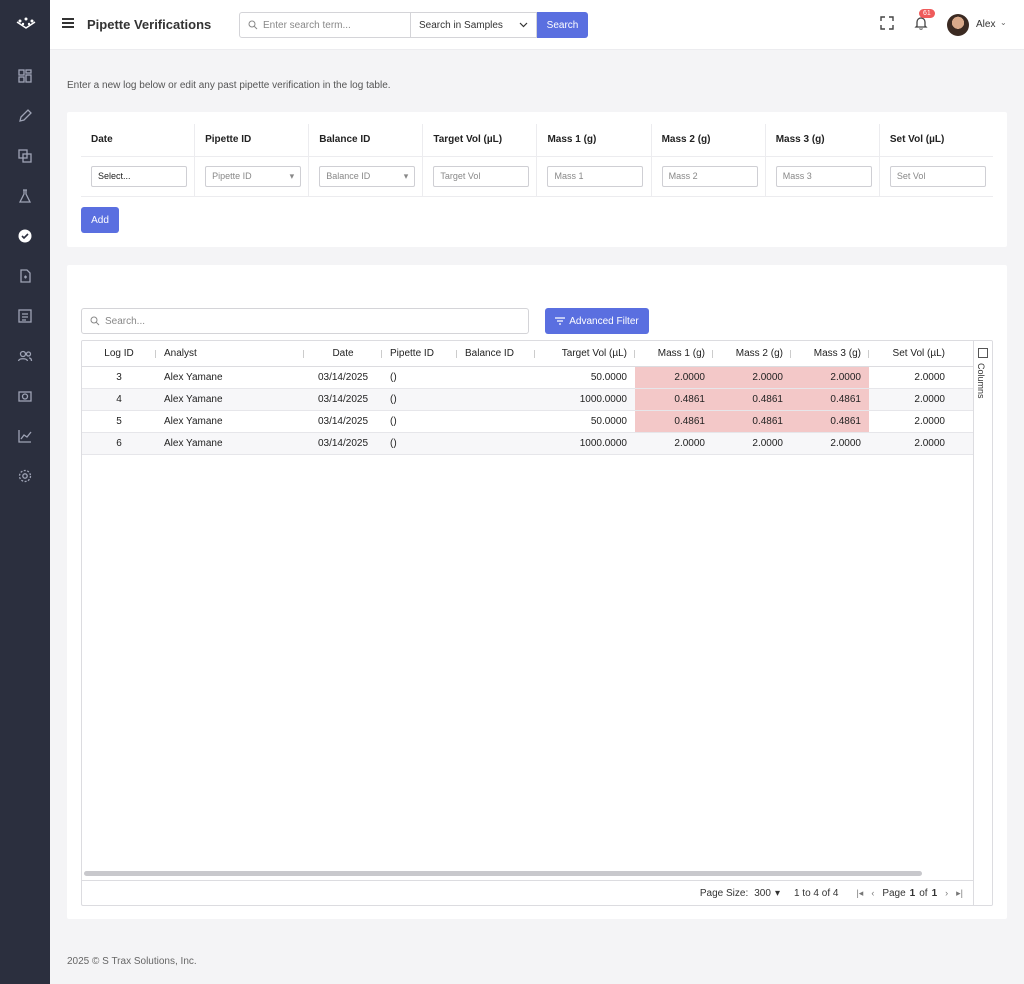  Describe the element at coordinates (119, 353) in the screenshot. I see `column-header-log-id: Log ID` at that location.